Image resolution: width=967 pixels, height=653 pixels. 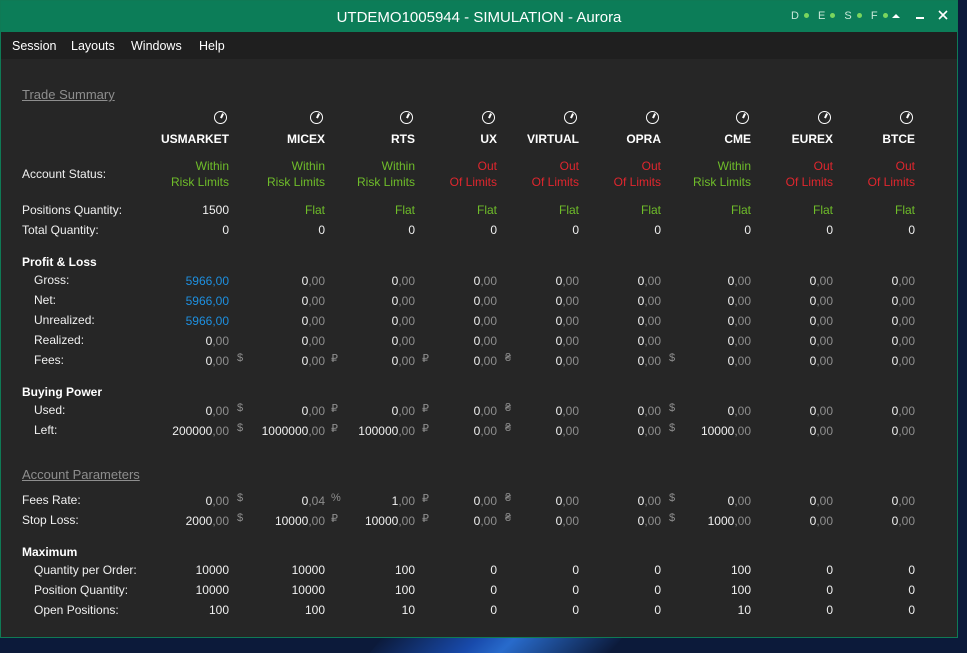 I want to click on menu-windows: Windows, so click(x=156, y=45).